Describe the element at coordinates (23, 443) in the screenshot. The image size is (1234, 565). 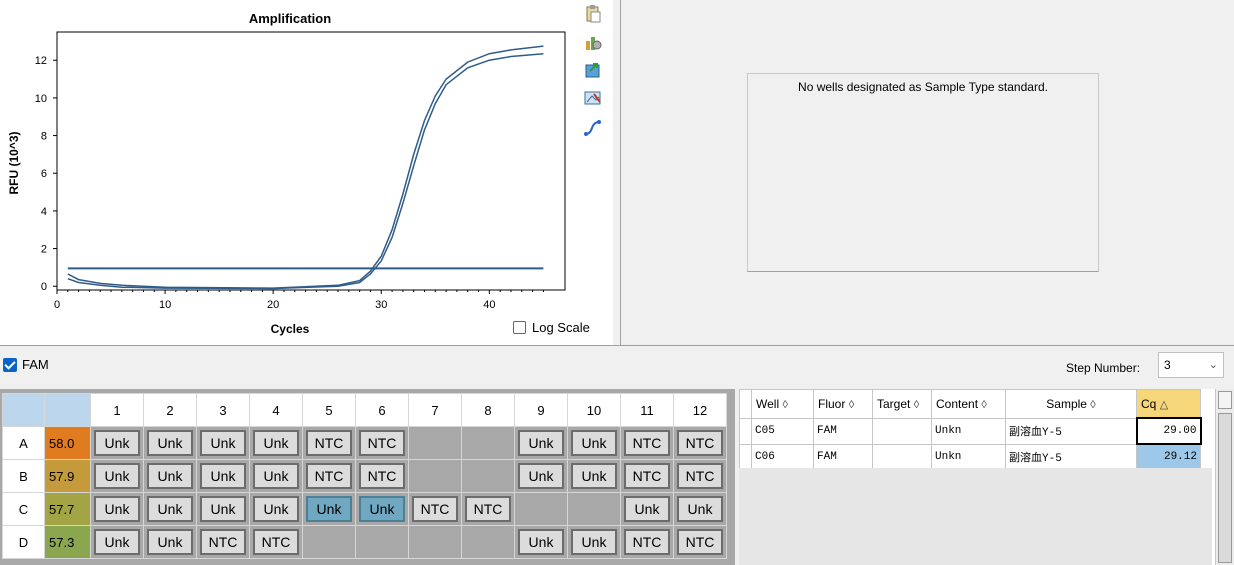
I see `plate-row-header: A` at that location.